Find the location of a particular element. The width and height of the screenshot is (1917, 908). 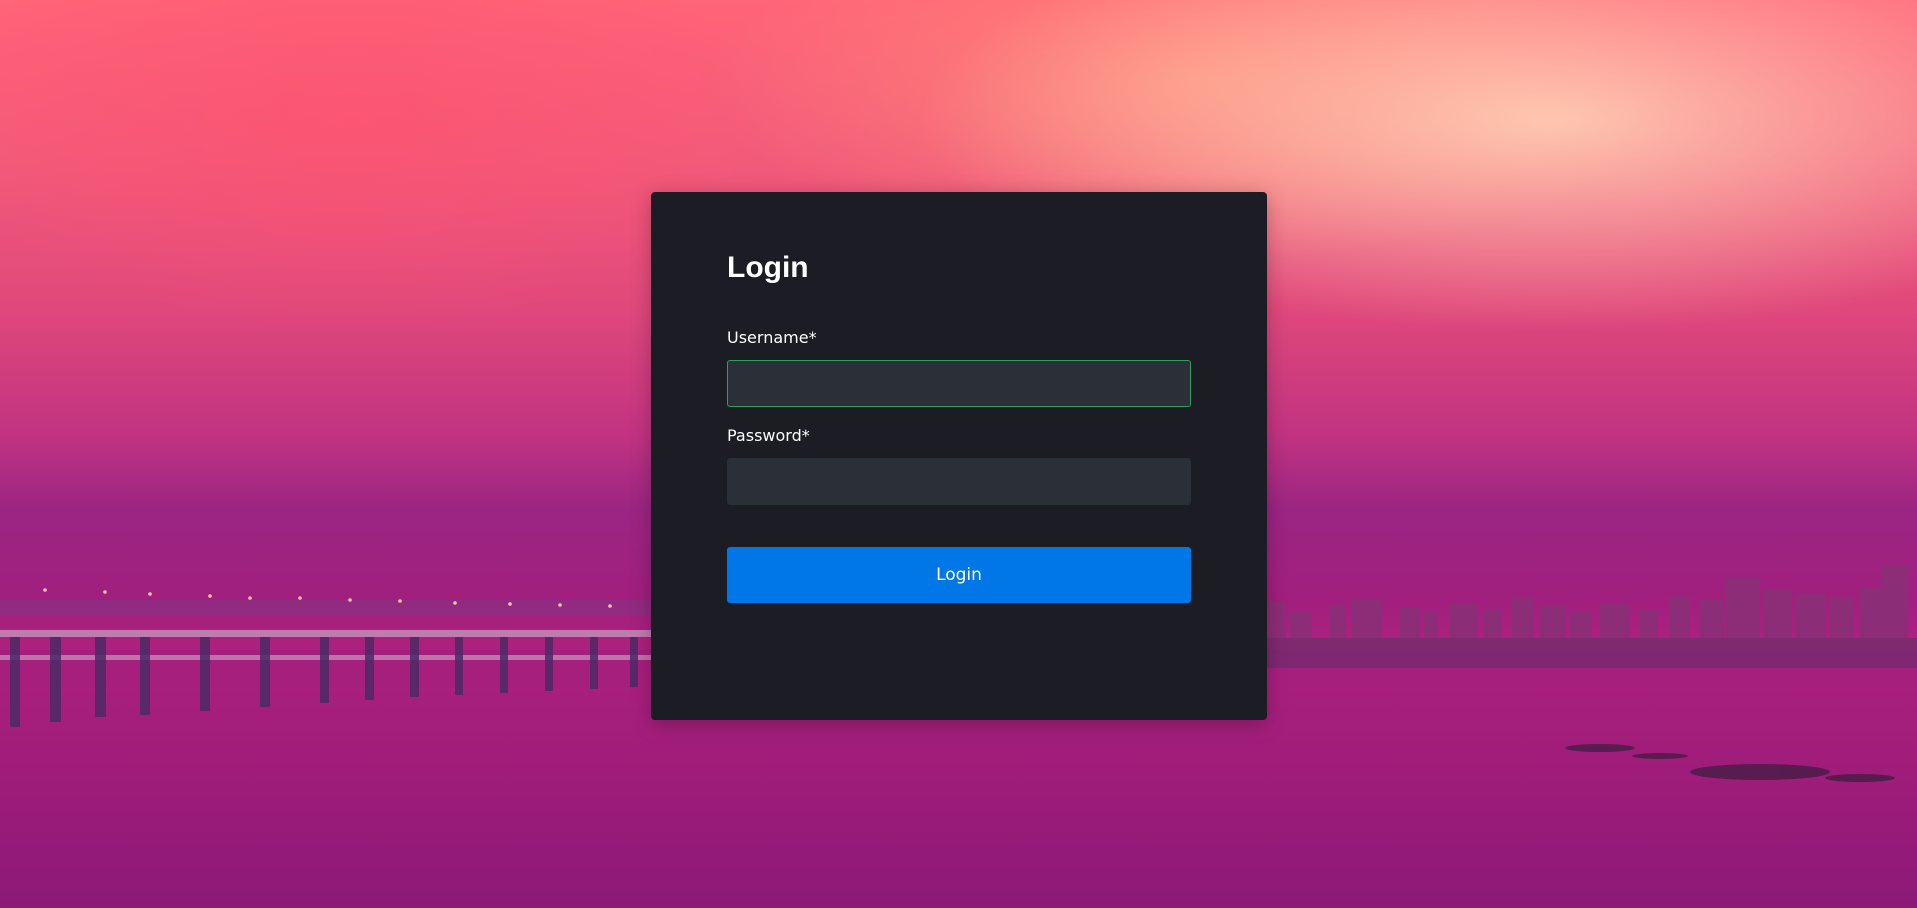

username-label: Username* is located at coordinates (772, 337).